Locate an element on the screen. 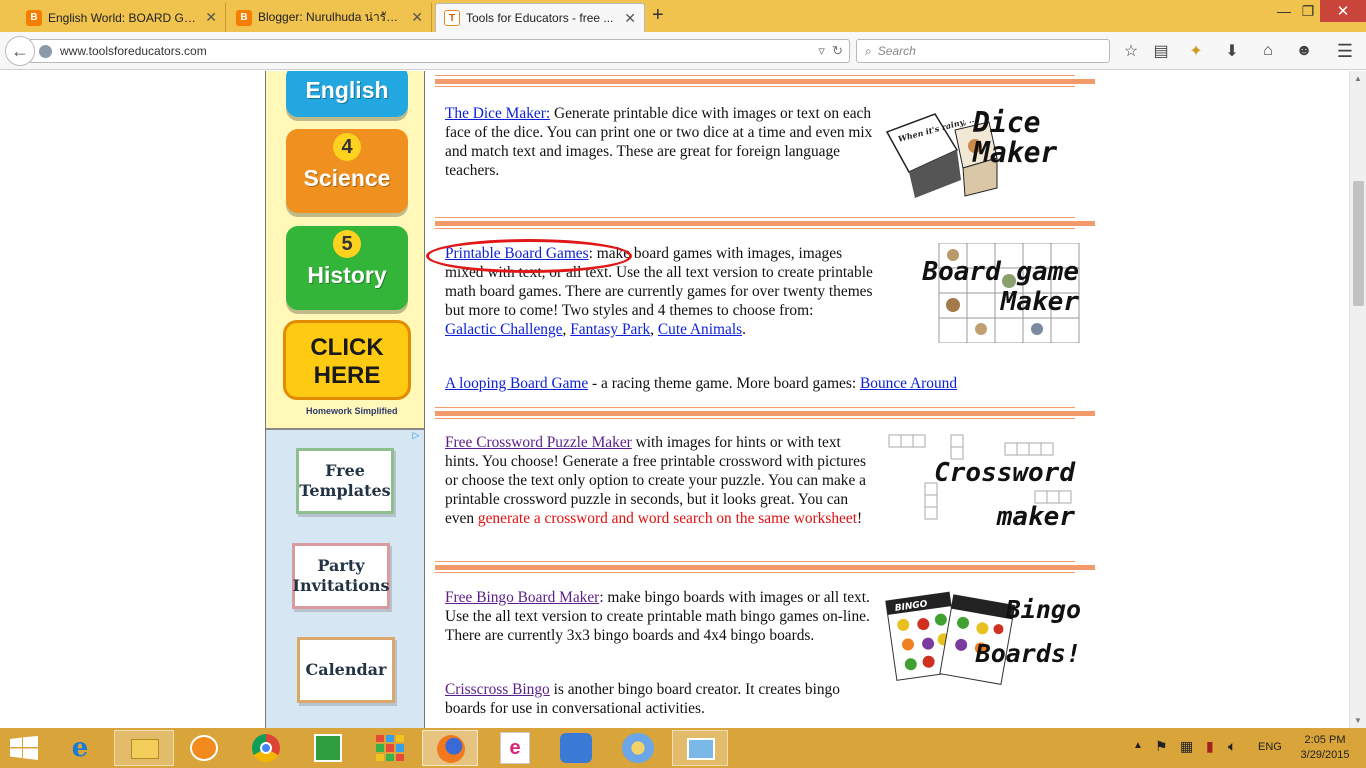 Image resolution: width=1366 pixels, height=768 pixels. reading-list-icon: ▤ is located at coordinates (1161, 51).